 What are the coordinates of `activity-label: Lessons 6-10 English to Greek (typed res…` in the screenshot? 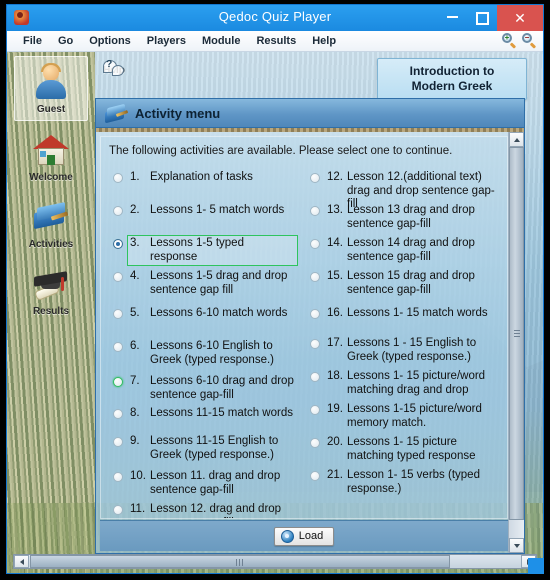 It's located at (212, 353).